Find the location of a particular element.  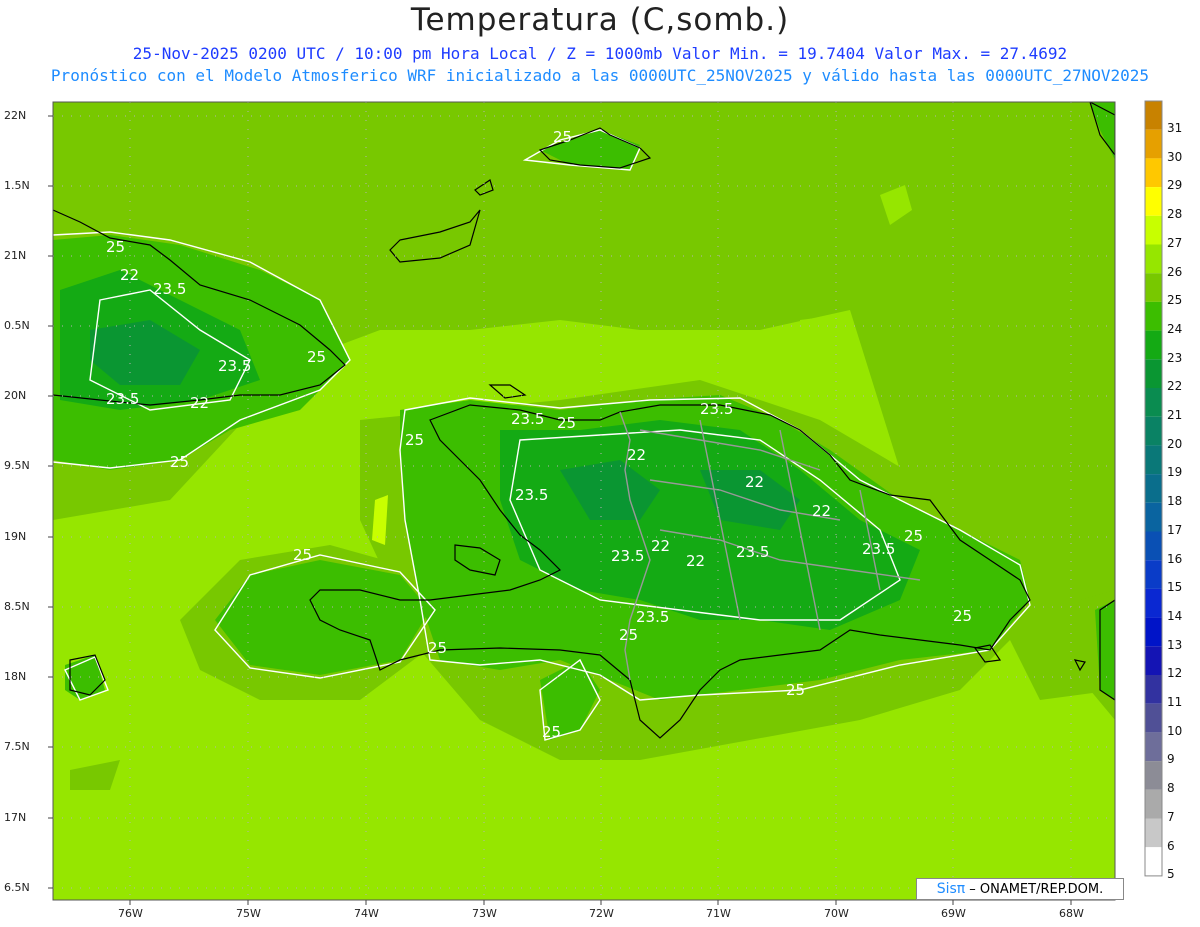

colorbar-label: 28 is located at coordinates (1175, 214).